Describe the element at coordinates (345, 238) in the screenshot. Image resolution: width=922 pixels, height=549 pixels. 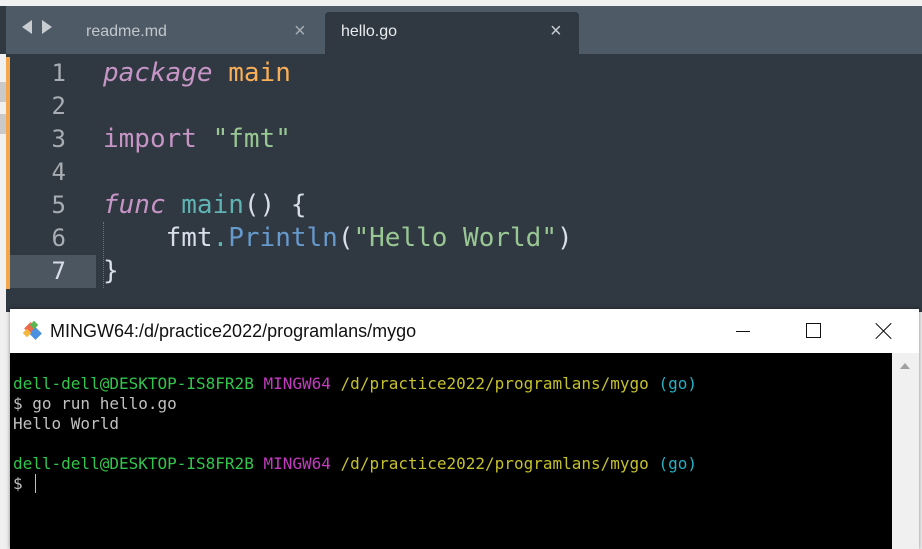
I see `paren-open: (` at that location.